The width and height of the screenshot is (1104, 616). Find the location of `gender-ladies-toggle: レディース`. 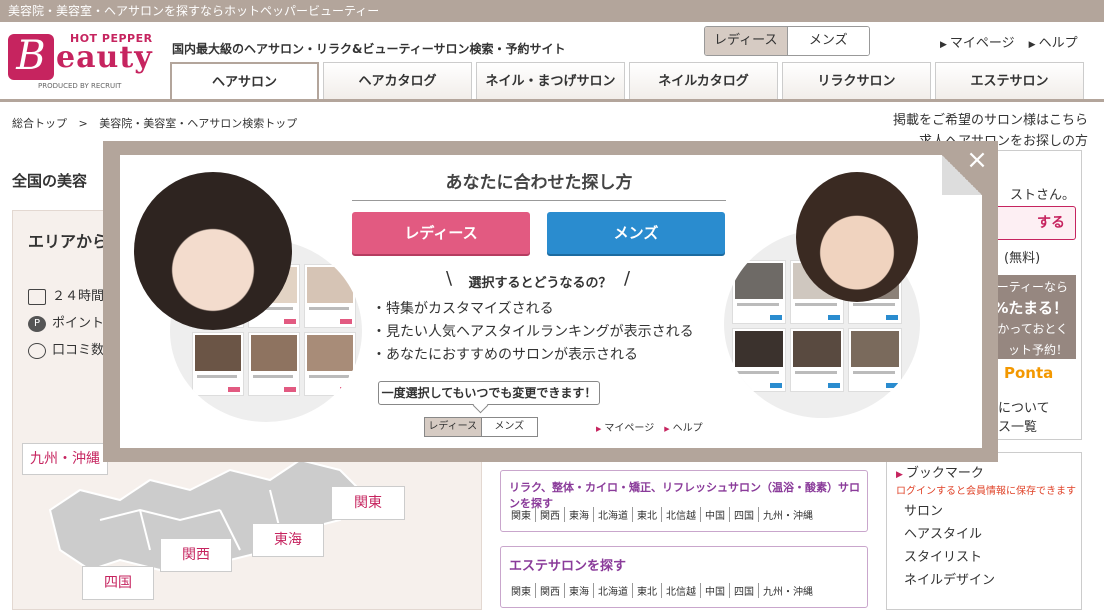

gender-ladies-toggle: レディース is located at coordinates (746, 41).